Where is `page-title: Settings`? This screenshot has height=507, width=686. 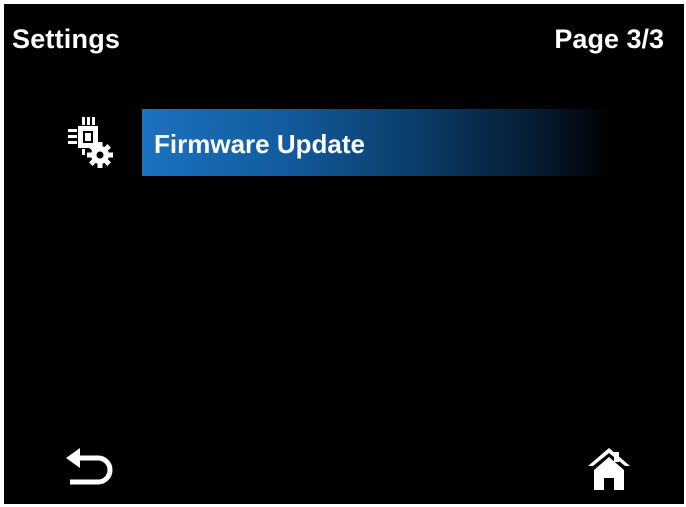
page-title: Settings is located at coordinates (66, 39).